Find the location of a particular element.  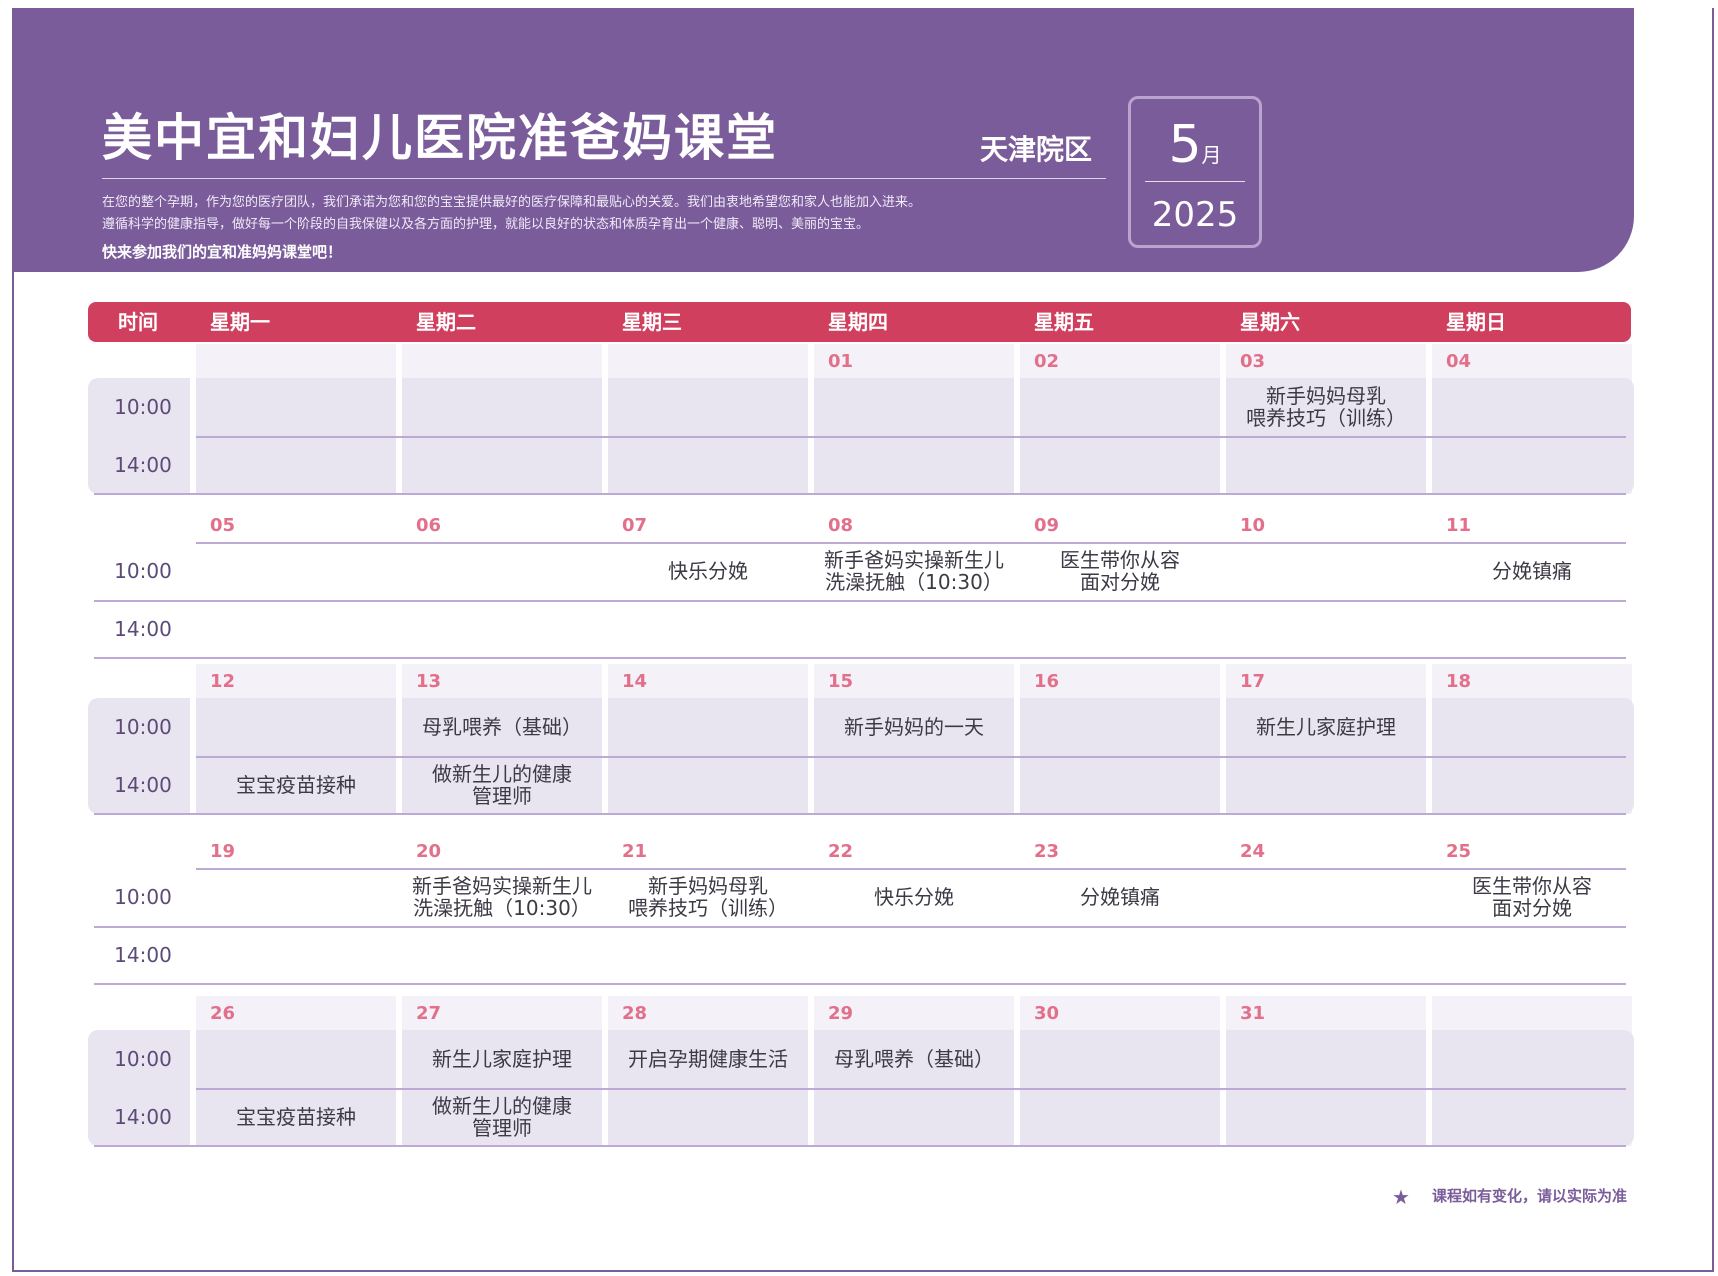

date-number-fri: 23 is located at coordinates (1047, 851).